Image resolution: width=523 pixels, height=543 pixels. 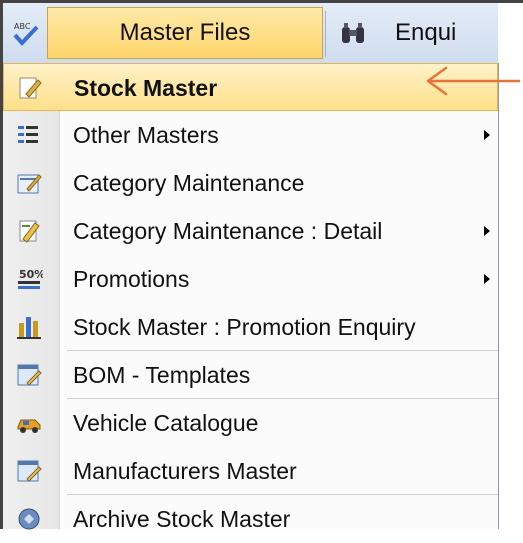 What do you see at coordinates (473, 81) in the screenshot?
I see `annotation-arrow-icon` at bounding box center [473, 81].